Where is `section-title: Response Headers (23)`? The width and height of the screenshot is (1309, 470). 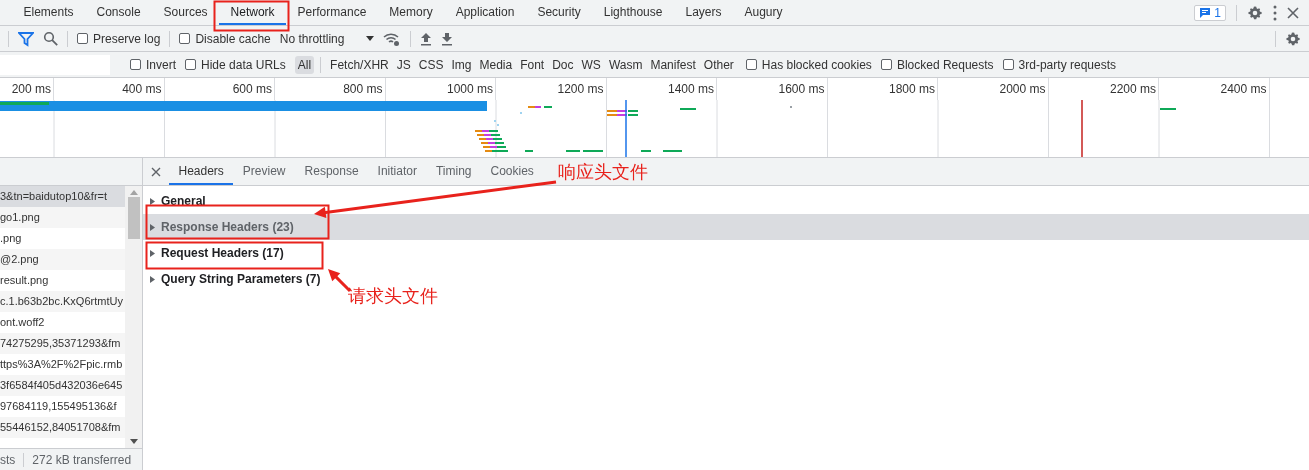 section-title: Response Headers (23) is located at coordinates (227, 227).